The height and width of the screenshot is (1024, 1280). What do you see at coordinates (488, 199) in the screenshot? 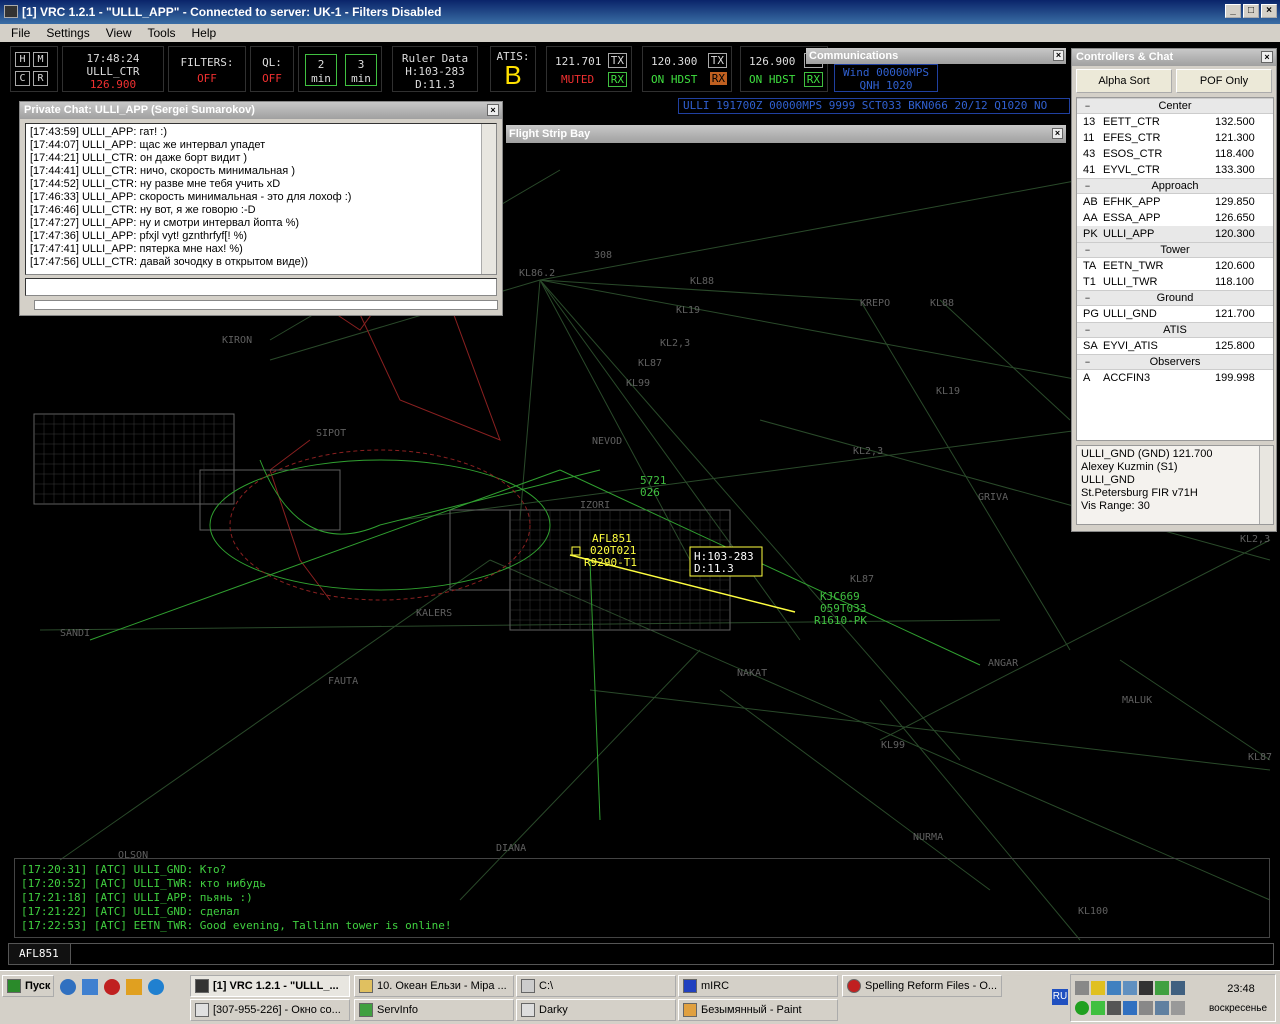
I see `chat-scrollbar` at bounding box center [488, 199].